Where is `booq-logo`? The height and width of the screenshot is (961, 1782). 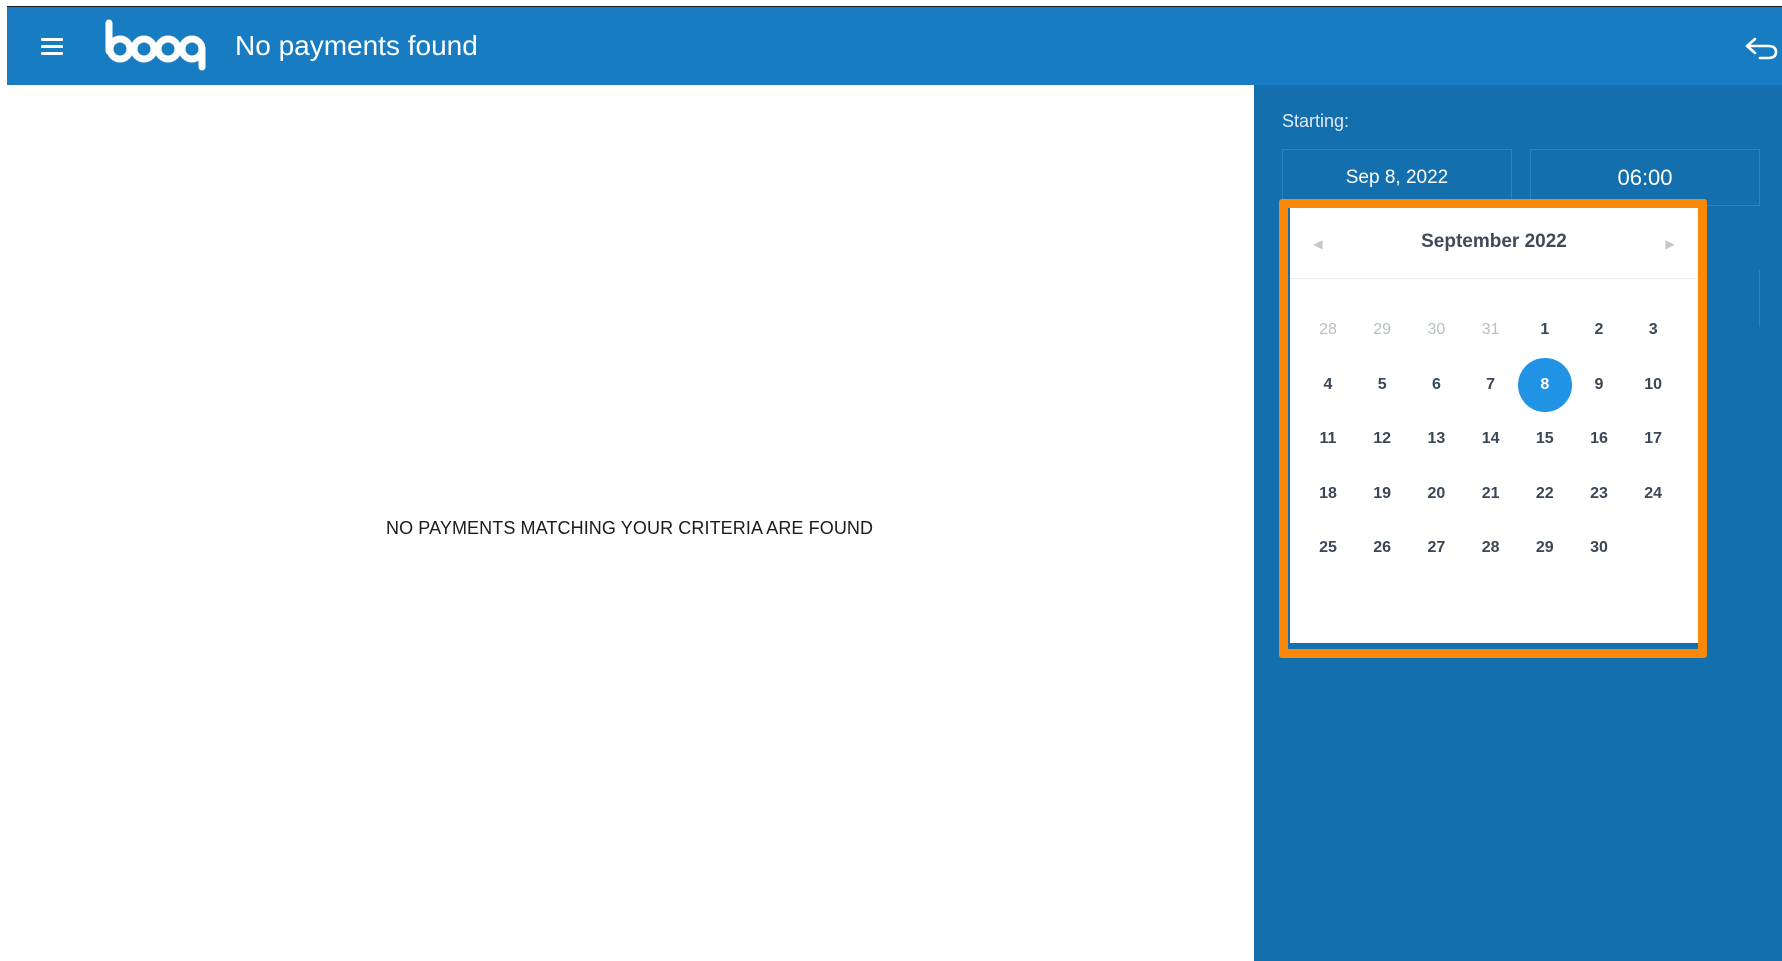 booq-logo is located at coordinates (155, 45).